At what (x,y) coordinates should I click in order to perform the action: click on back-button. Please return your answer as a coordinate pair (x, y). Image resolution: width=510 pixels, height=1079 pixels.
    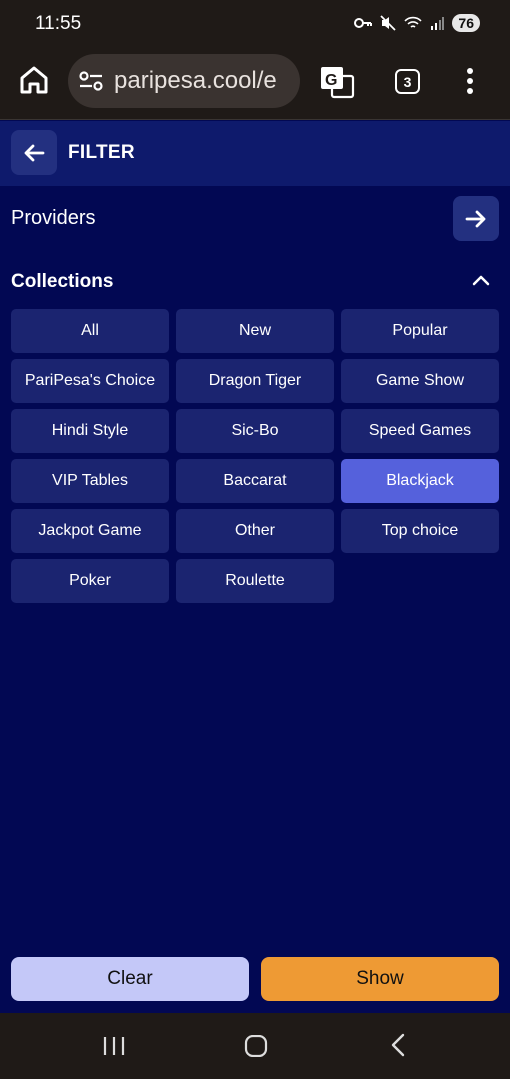
    Looking at the image, I should click on (34, 152).